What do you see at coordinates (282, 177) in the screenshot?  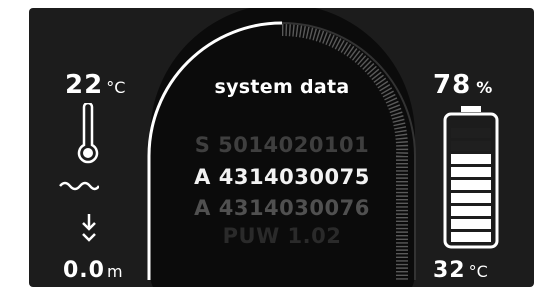 I see `system-data-line-2: A 4314030075` at bounding box center [282, 177].